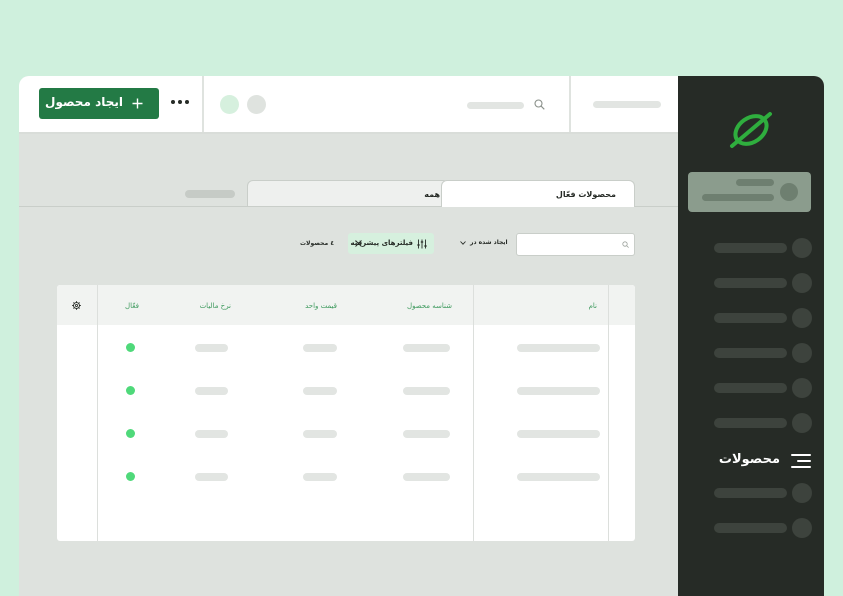 This screenshot has width=843, height=596. I want to click on column-header-product-id: شناسه محصول, so click(429, 306).